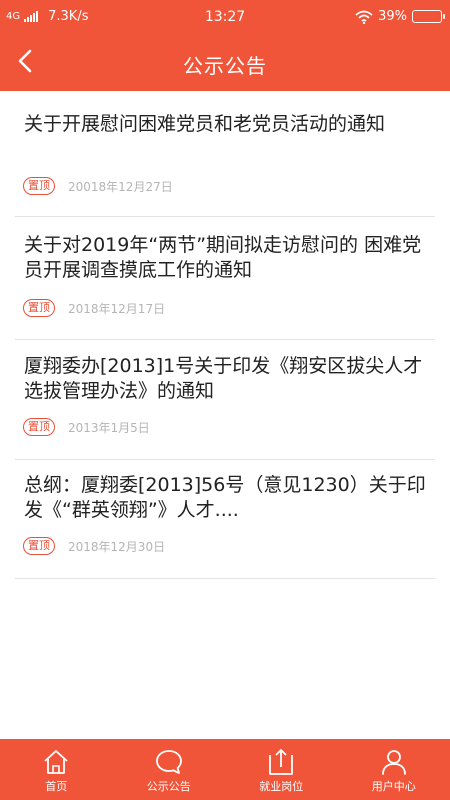  What do you see at coordinates (109, 427) in the screenshot?
I see `notice-date: 2013年1月5日` at bounding box center [109, 427].